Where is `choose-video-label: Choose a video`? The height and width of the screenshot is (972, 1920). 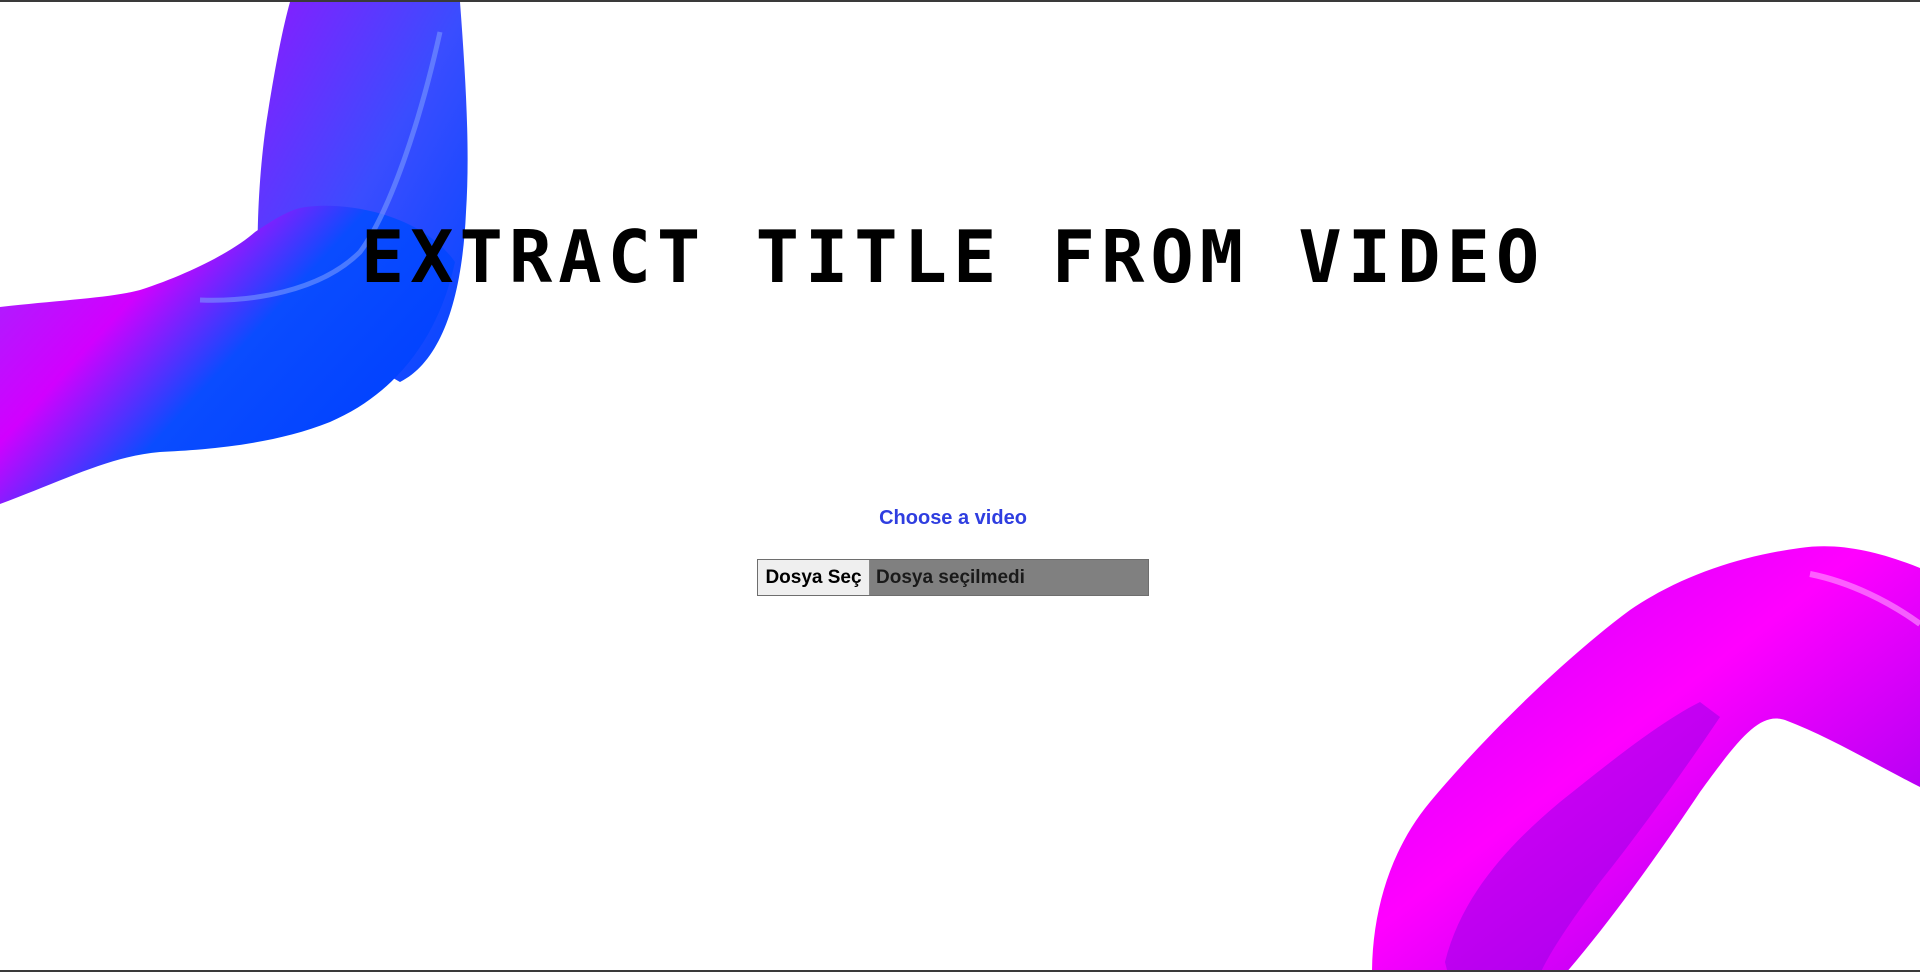 choose-video-label: Choose a video is located at coordinates (953, 518).